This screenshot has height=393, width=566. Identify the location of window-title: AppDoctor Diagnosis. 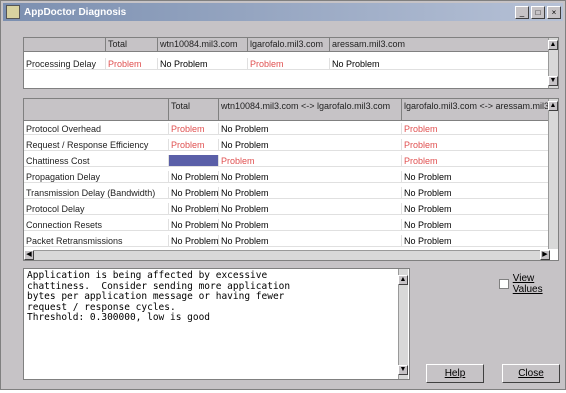
(75, 12).